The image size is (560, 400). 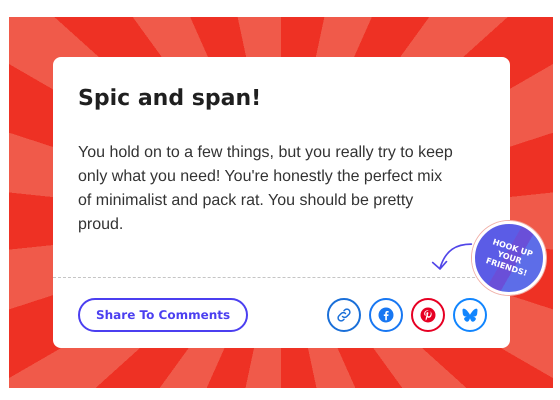 I want to click on result-title: Spic and span!, so click(x=170, y=99).